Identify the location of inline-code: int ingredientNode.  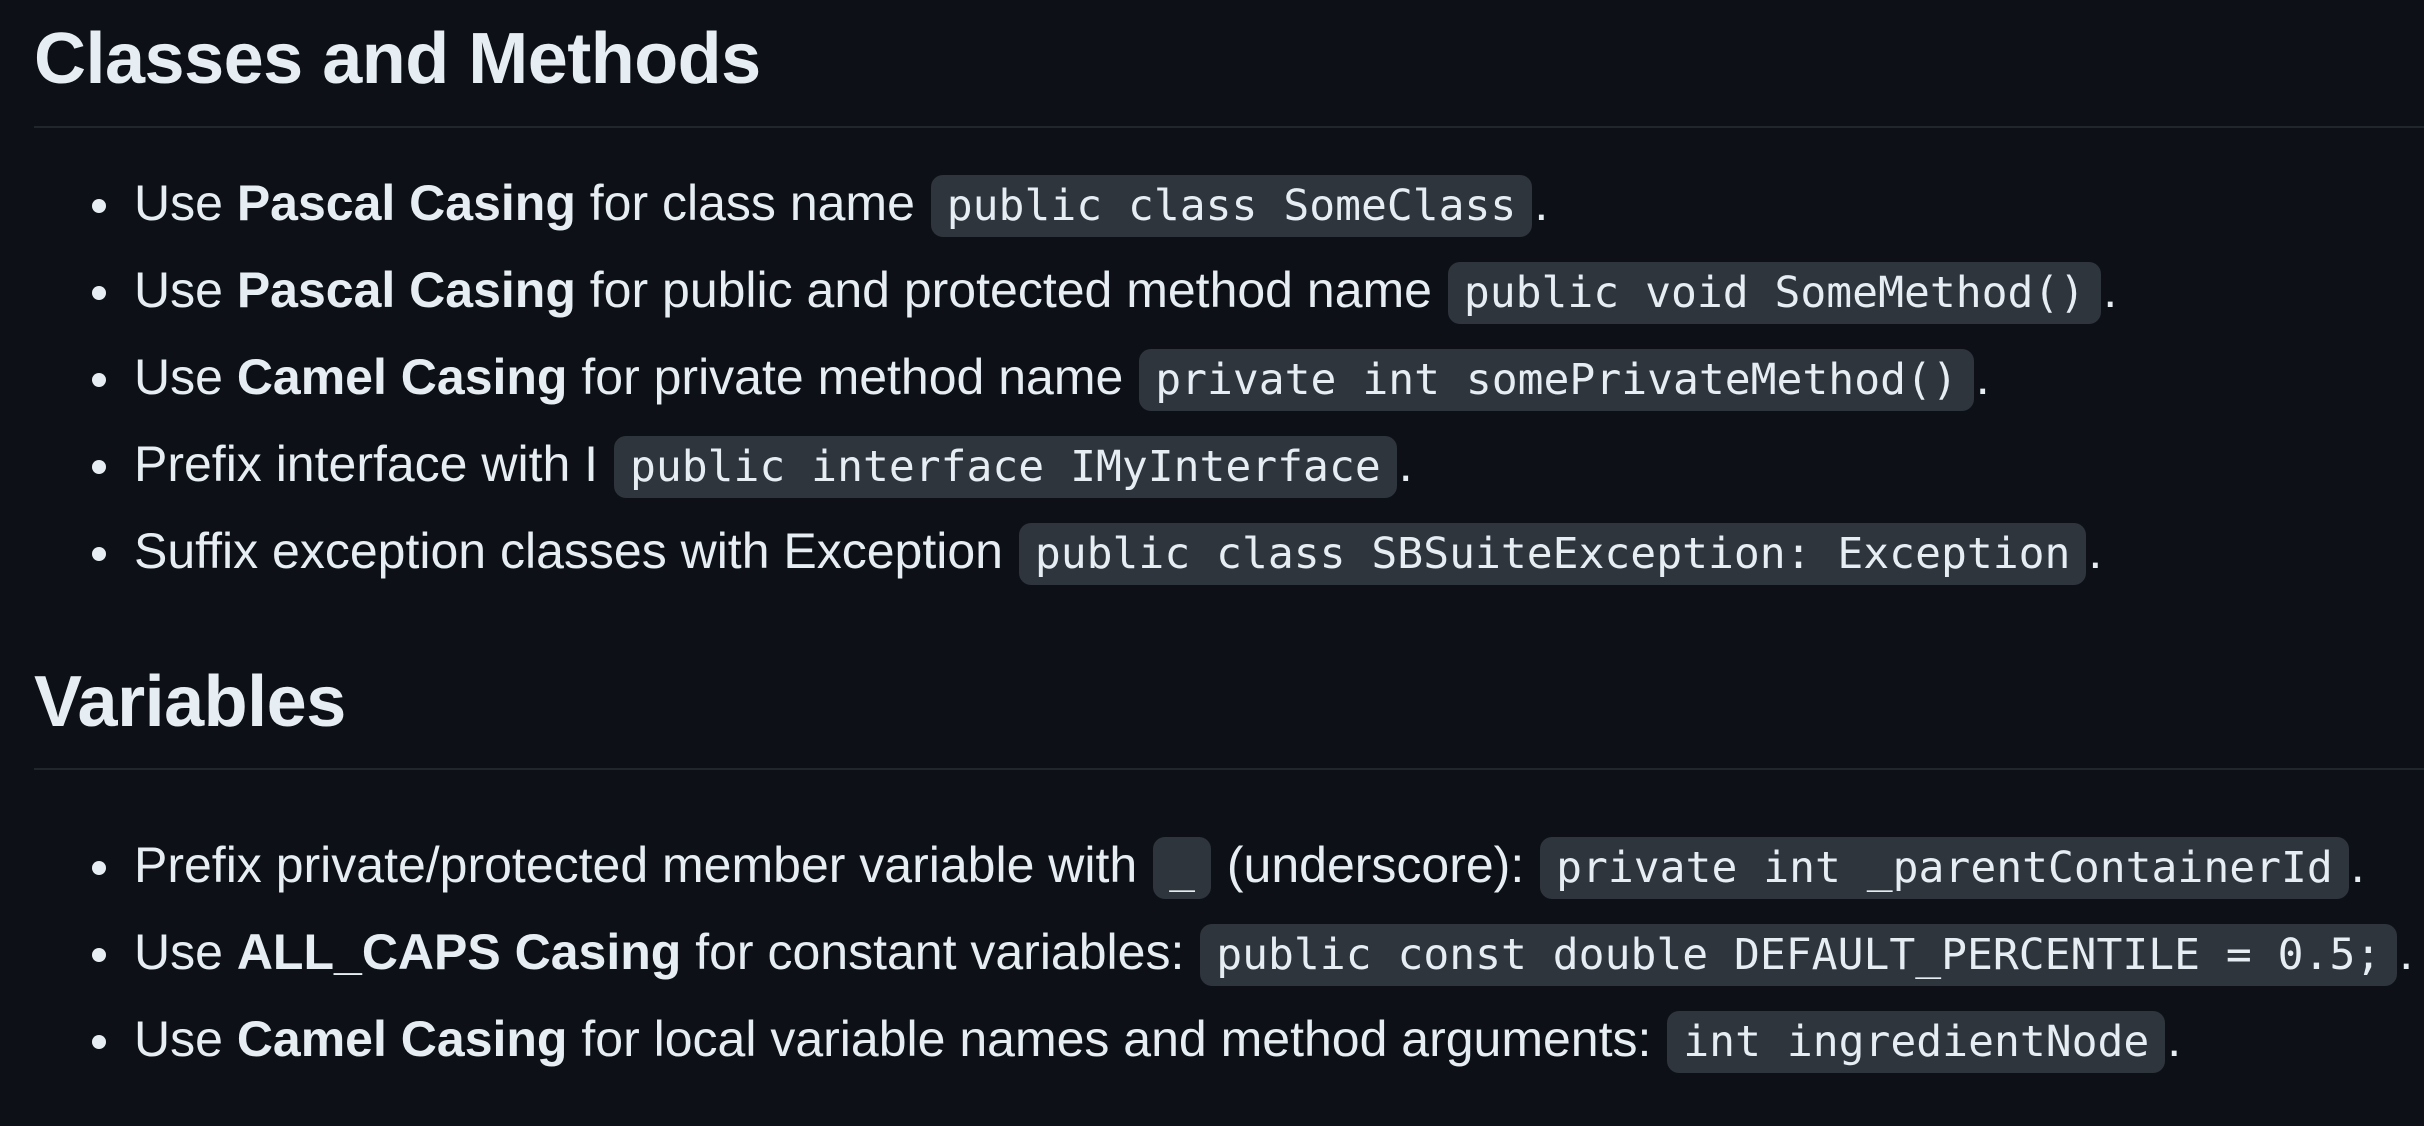
(1916, 1042).